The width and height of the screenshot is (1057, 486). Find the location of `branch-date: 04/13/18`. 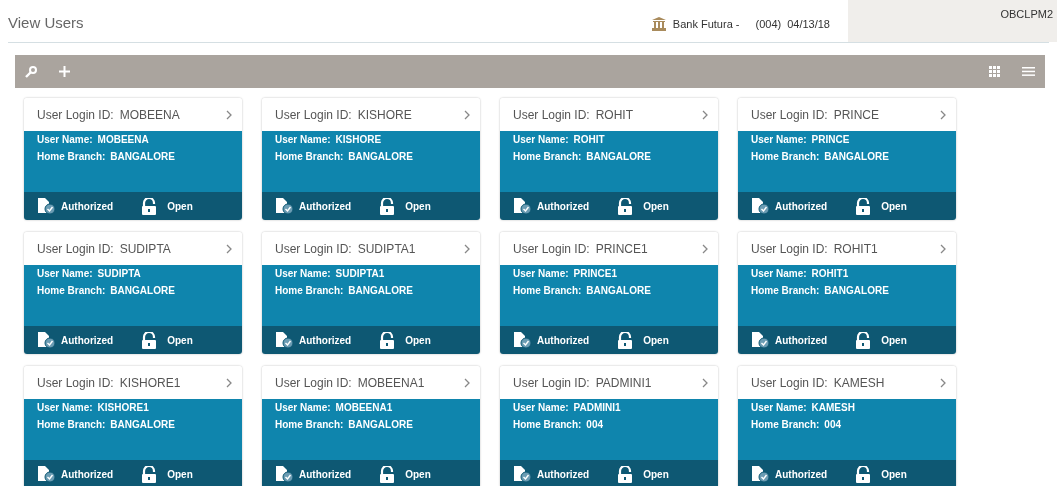

branch-date: 04/13/18 is located at coordinates (808, 24).